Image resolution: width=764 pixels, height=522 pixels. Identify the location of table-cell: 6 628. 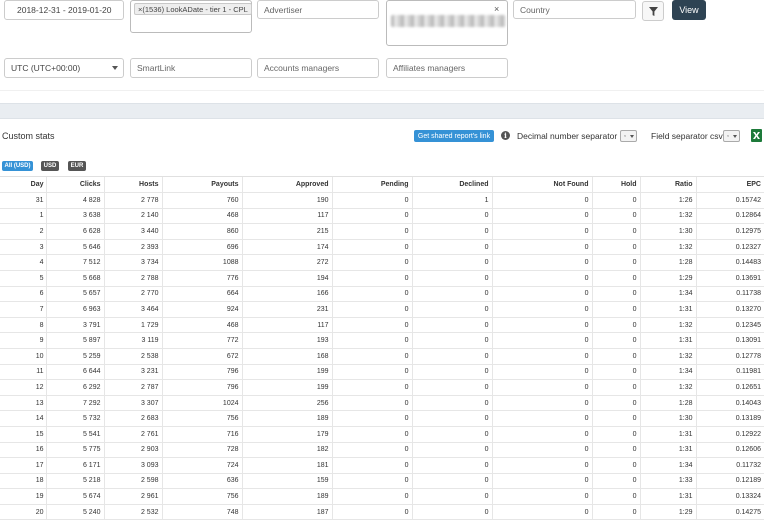
(74, 231).